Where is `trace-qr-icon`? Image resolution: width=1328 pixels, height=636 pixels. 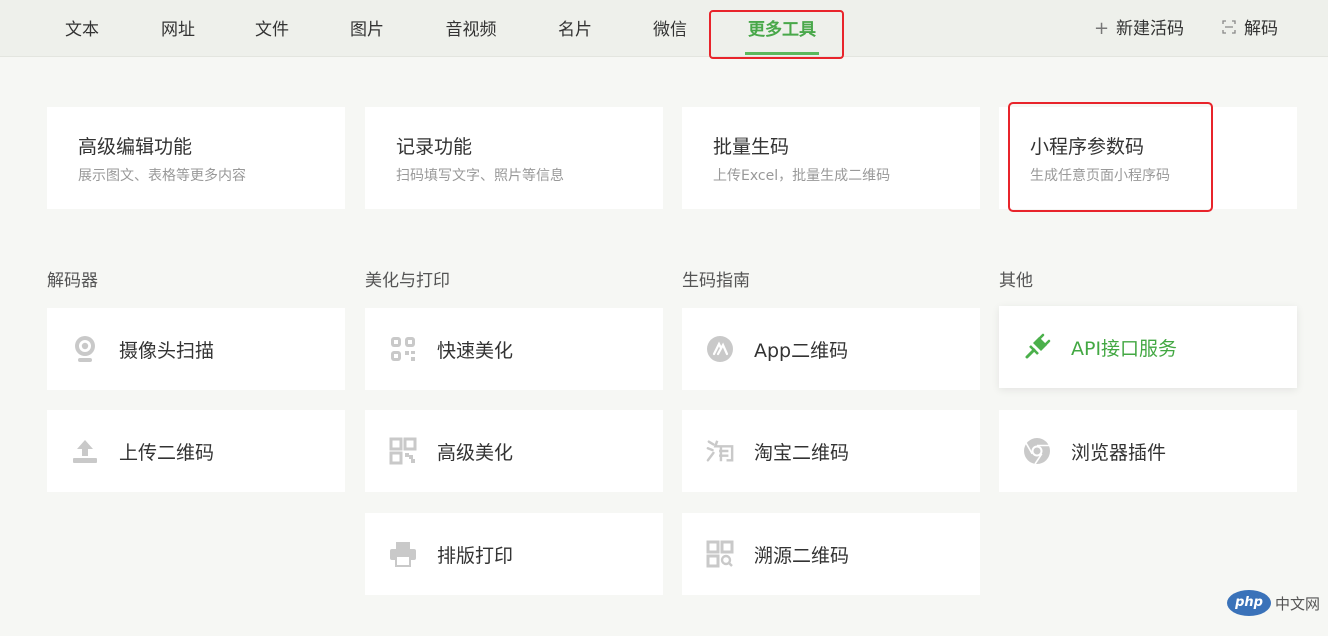 trace-qr-icon is located at coordinates (720, 554).